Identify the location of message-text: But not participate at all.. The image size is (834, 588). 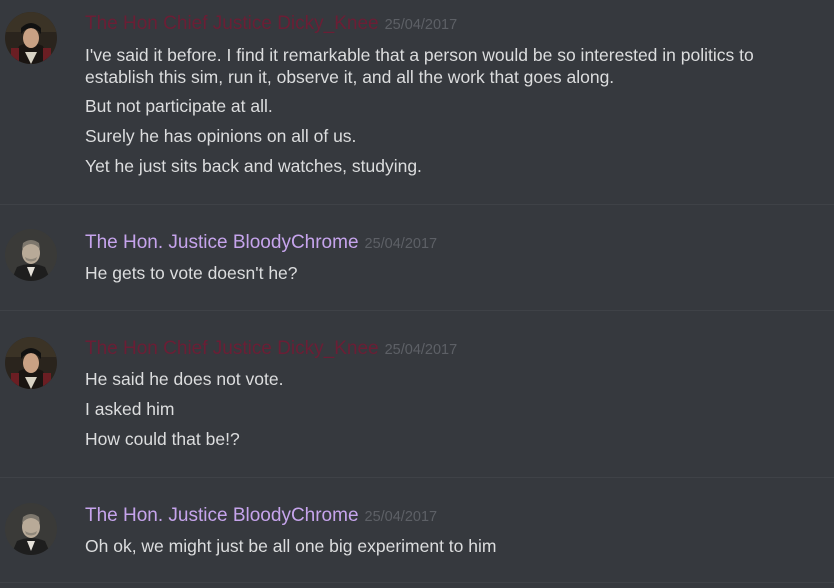
(179, 106).